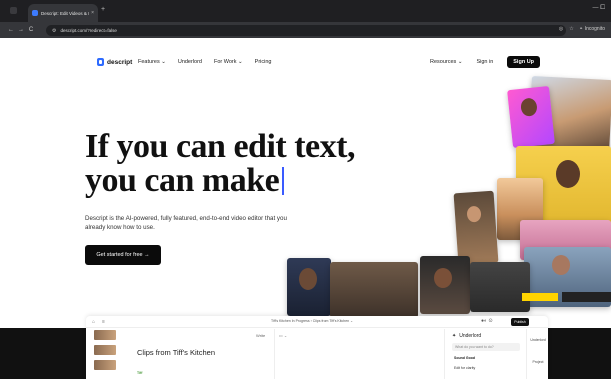 The height and width of the screenshot is (379, 611). I want to click on video-tile-person-left, so click(476, 228).